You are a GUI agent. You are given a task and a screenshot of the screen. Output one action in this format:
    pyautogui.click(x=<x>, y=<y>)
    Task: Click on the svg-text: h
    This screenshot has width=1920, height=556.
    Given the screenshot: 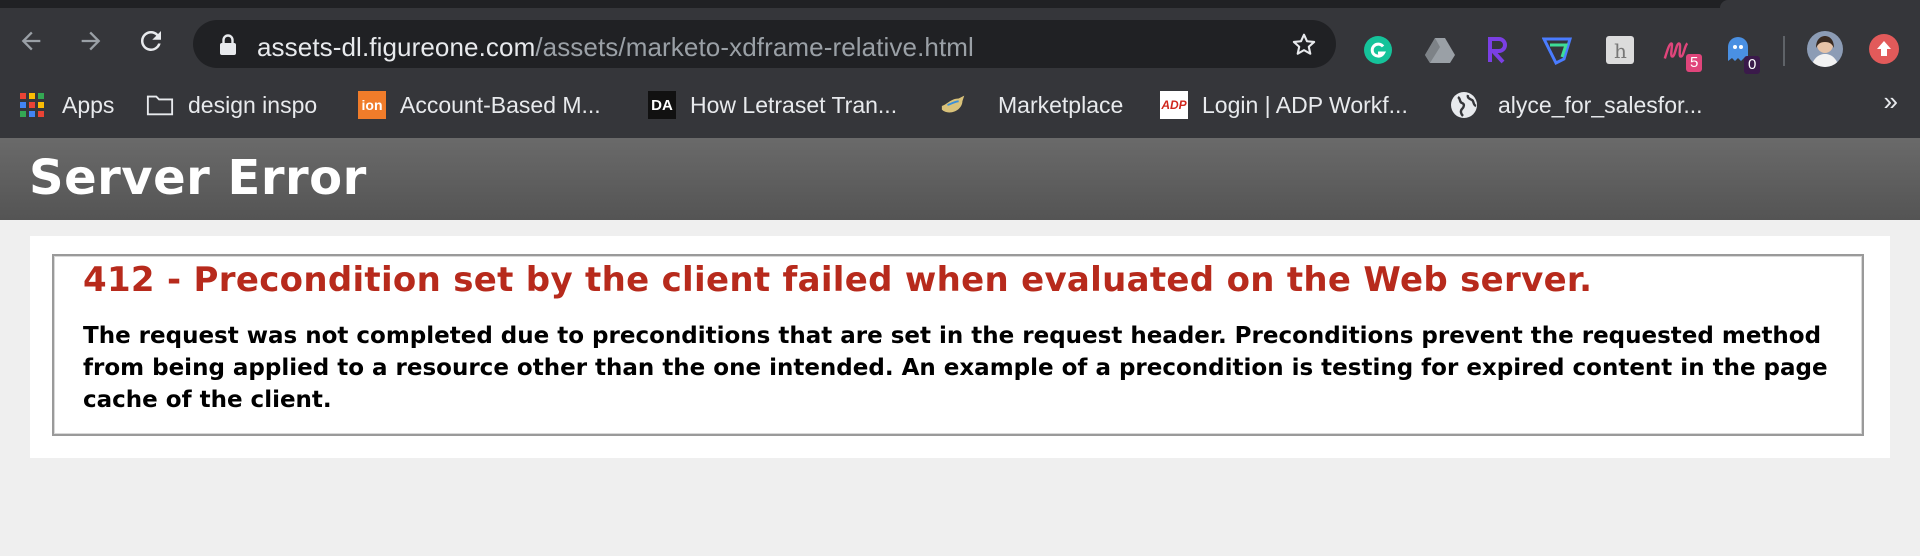 What is the action you would take?
    pyautogui.click(x=1620, y=51)
    